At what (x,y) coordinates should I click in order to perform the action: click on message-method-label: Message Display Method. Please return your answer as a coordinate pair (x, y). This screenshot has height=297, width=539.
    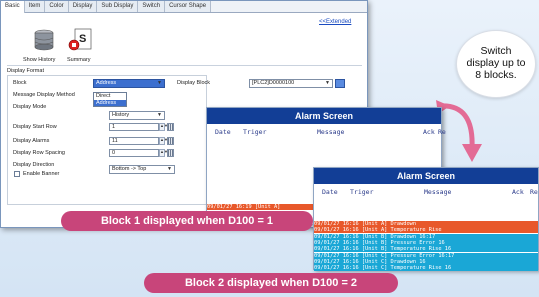
    Looking at the image, I should click on (44, 95).